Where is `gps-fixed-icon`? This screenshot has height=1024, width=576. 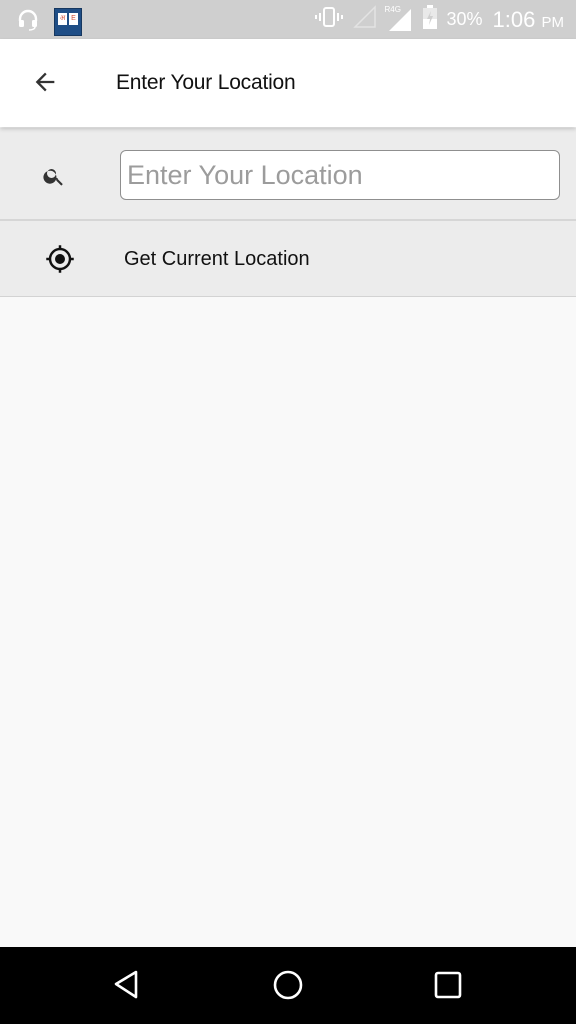 gps-fixed-icon is located at coordinates (60, 261).